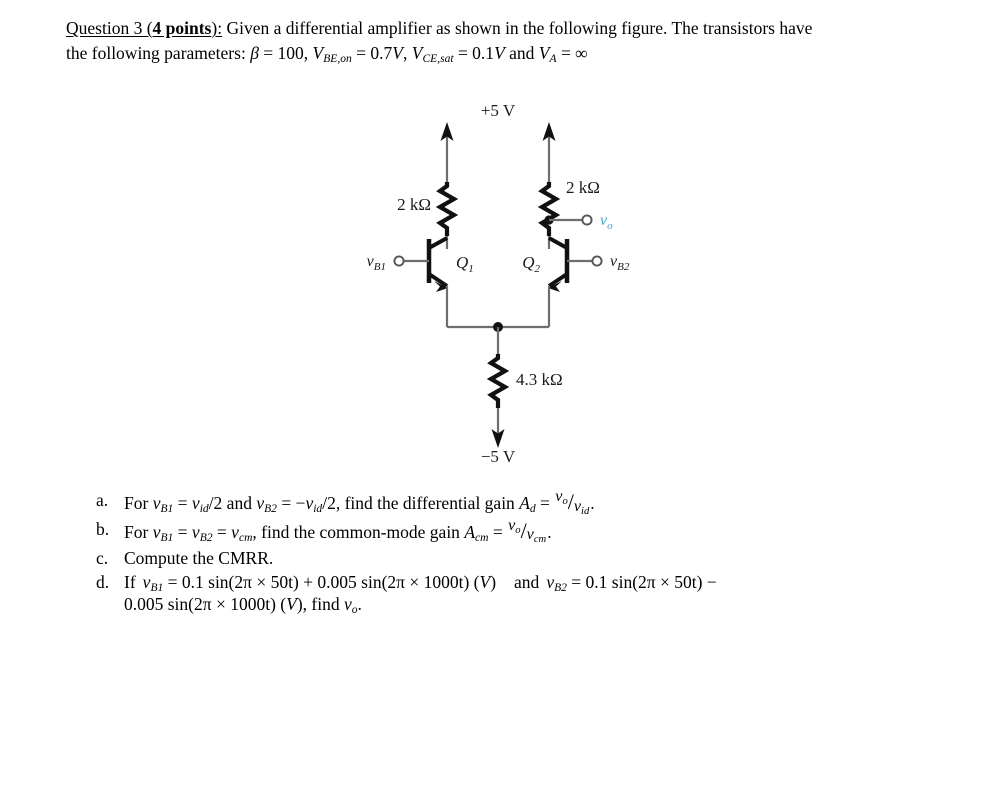 The width and height of the screenshot is (991, 802). I want to click on part-b-v3-base: v, so click(235, 531).